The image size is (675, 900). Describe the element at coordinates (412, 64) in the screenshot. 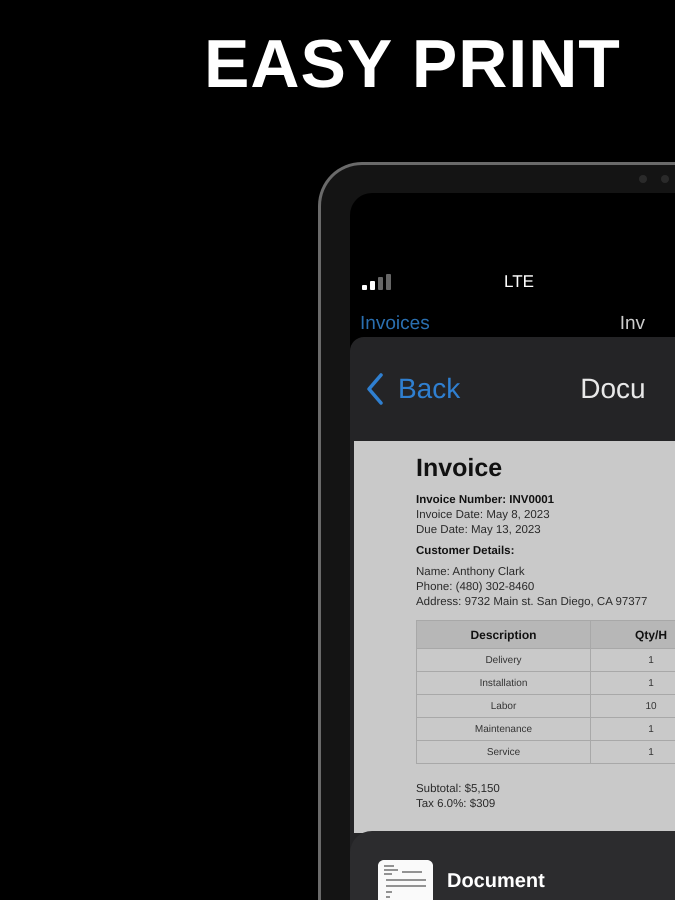

I see `headline: EASY PRINT` at that location.